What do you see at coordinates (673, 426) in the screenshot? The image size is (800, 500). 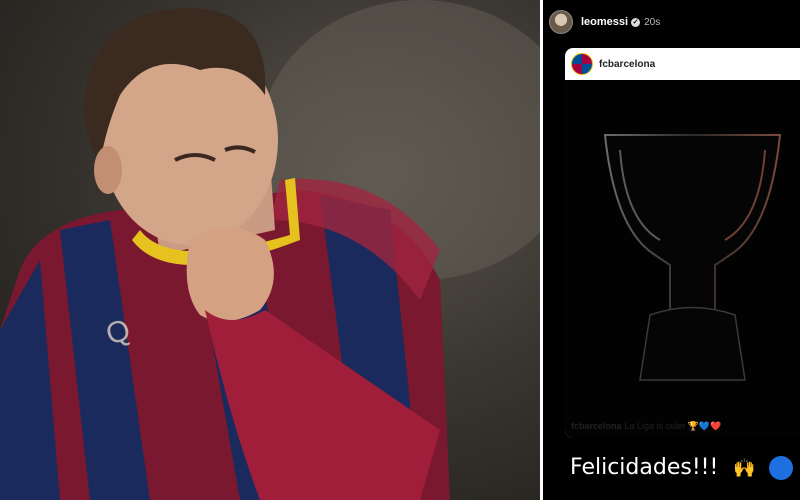 I see `caption-text: La Liga is culer 🏆💙❤️` at bounding box center [673, 426].